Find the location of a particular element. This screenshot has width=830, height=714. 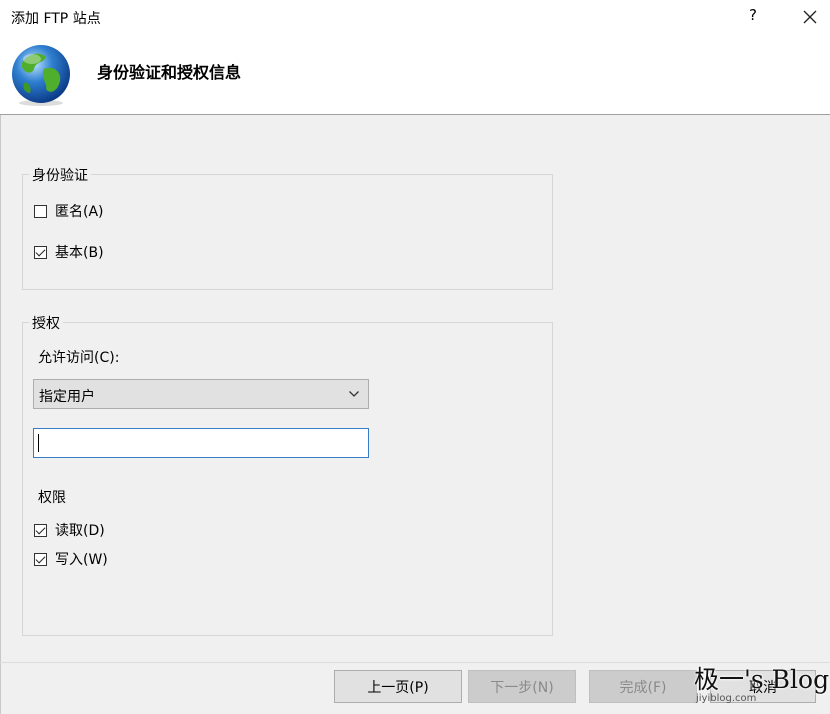

close-icon is located at coordinates (810, 17).